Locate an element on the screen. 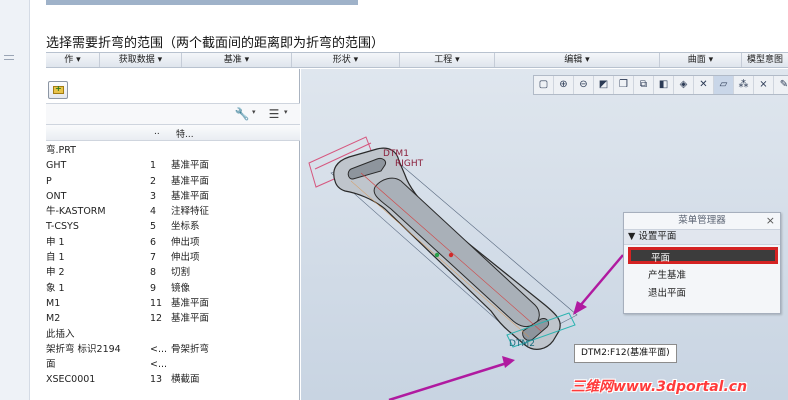 This screenshot has width=788, height=400. close-icon: × is located at coordinates (770, 220).